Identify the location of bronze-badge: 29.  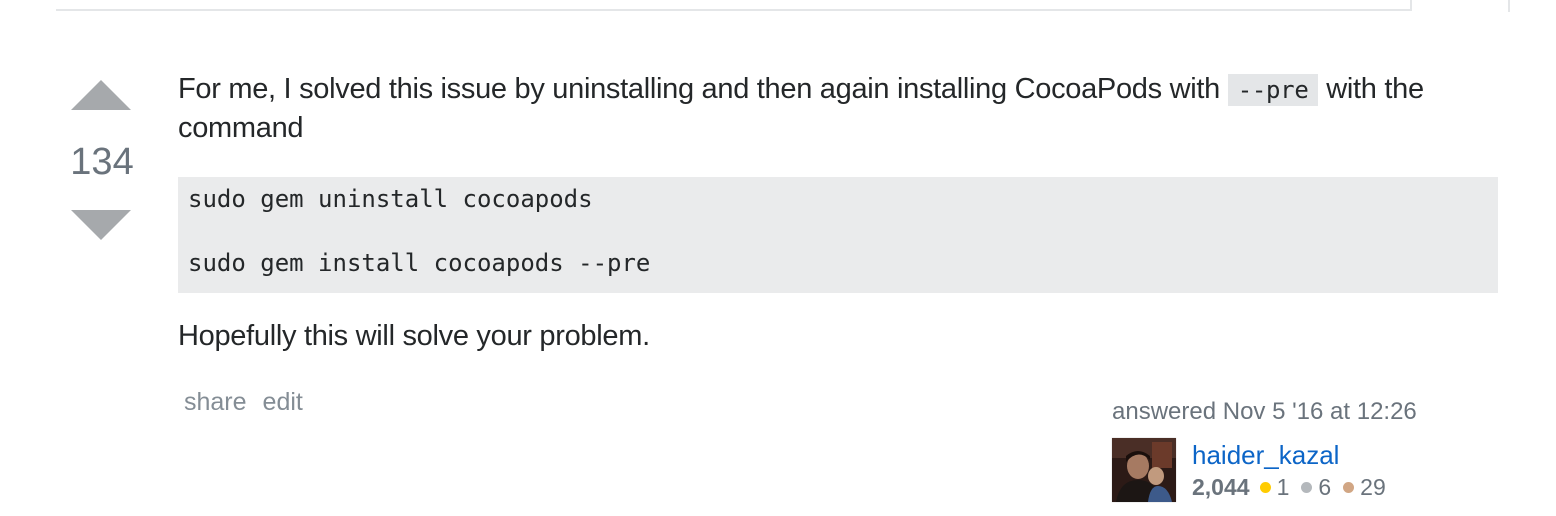
(1364, 487).